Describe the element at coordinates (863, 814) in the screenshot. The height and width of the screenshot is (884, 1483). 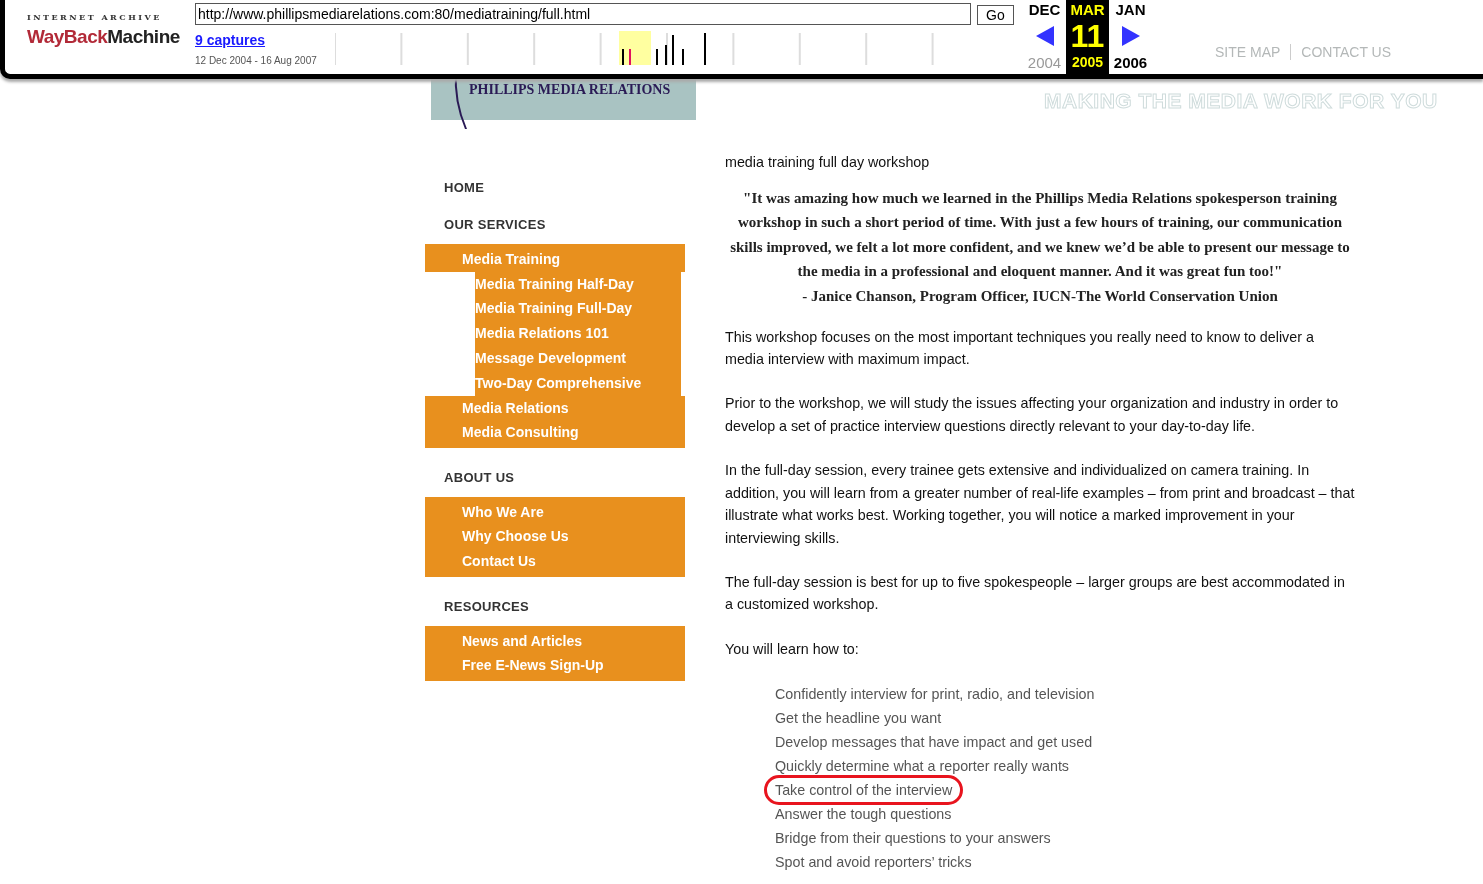
I see `list-item: Answer the tough questions` at that location.